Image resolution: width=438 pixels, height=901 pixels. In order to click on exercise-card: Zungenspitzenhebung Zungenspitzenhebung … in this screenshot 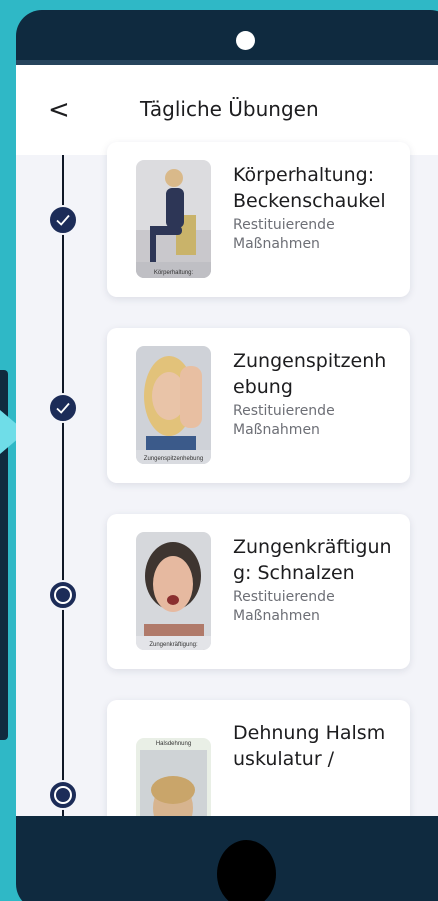, I will do `click(258, 405)`.